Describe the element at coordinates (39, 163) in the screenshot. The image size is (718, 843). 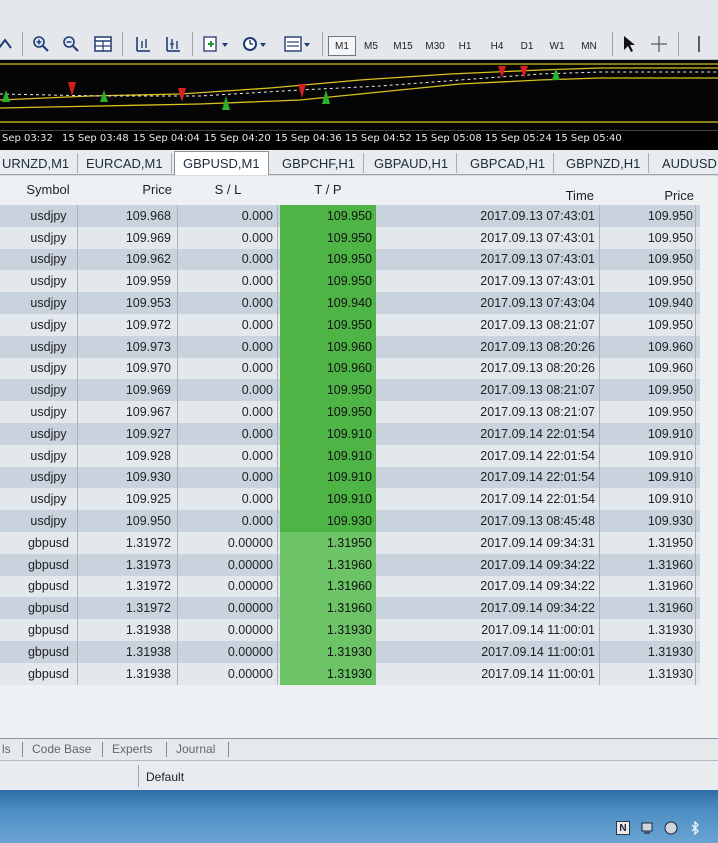
I see `chart-tab-urnzd-m1: URNZD,M1` at that location.